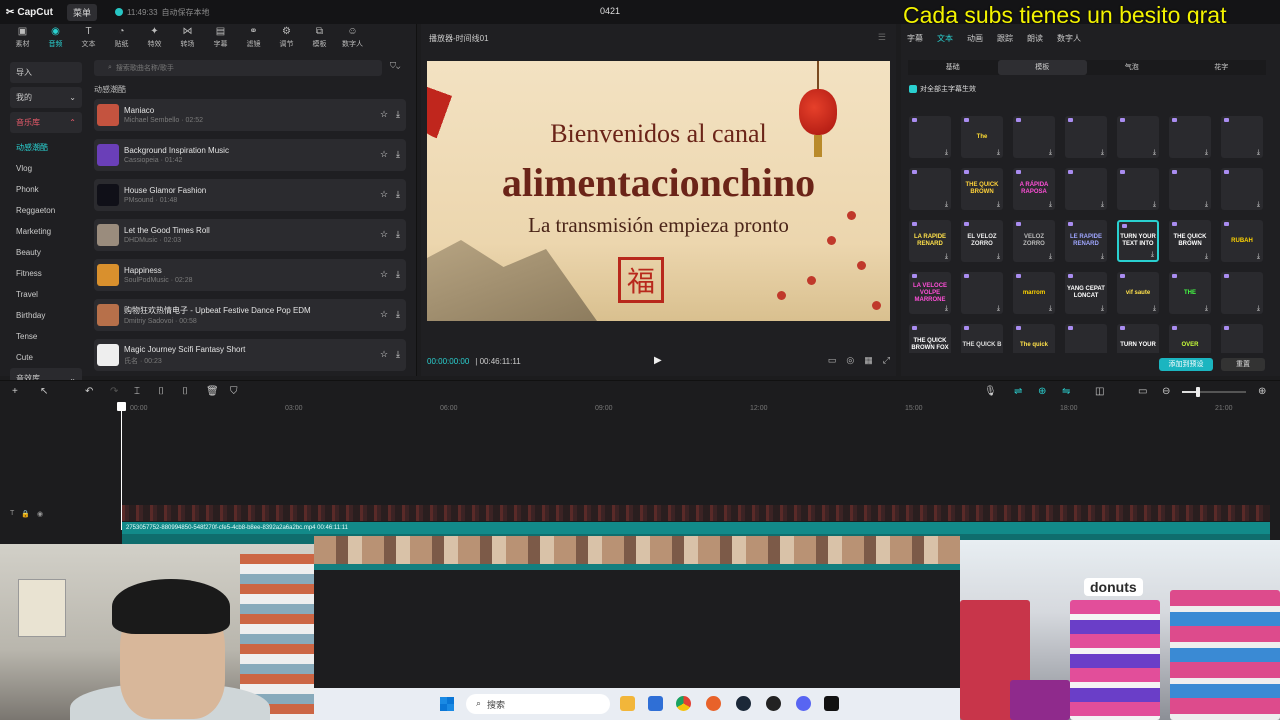  What do you see at coordinates (831, 703) in the screenshot?
I see `capcut-icon` at bounding box center [831, 703].